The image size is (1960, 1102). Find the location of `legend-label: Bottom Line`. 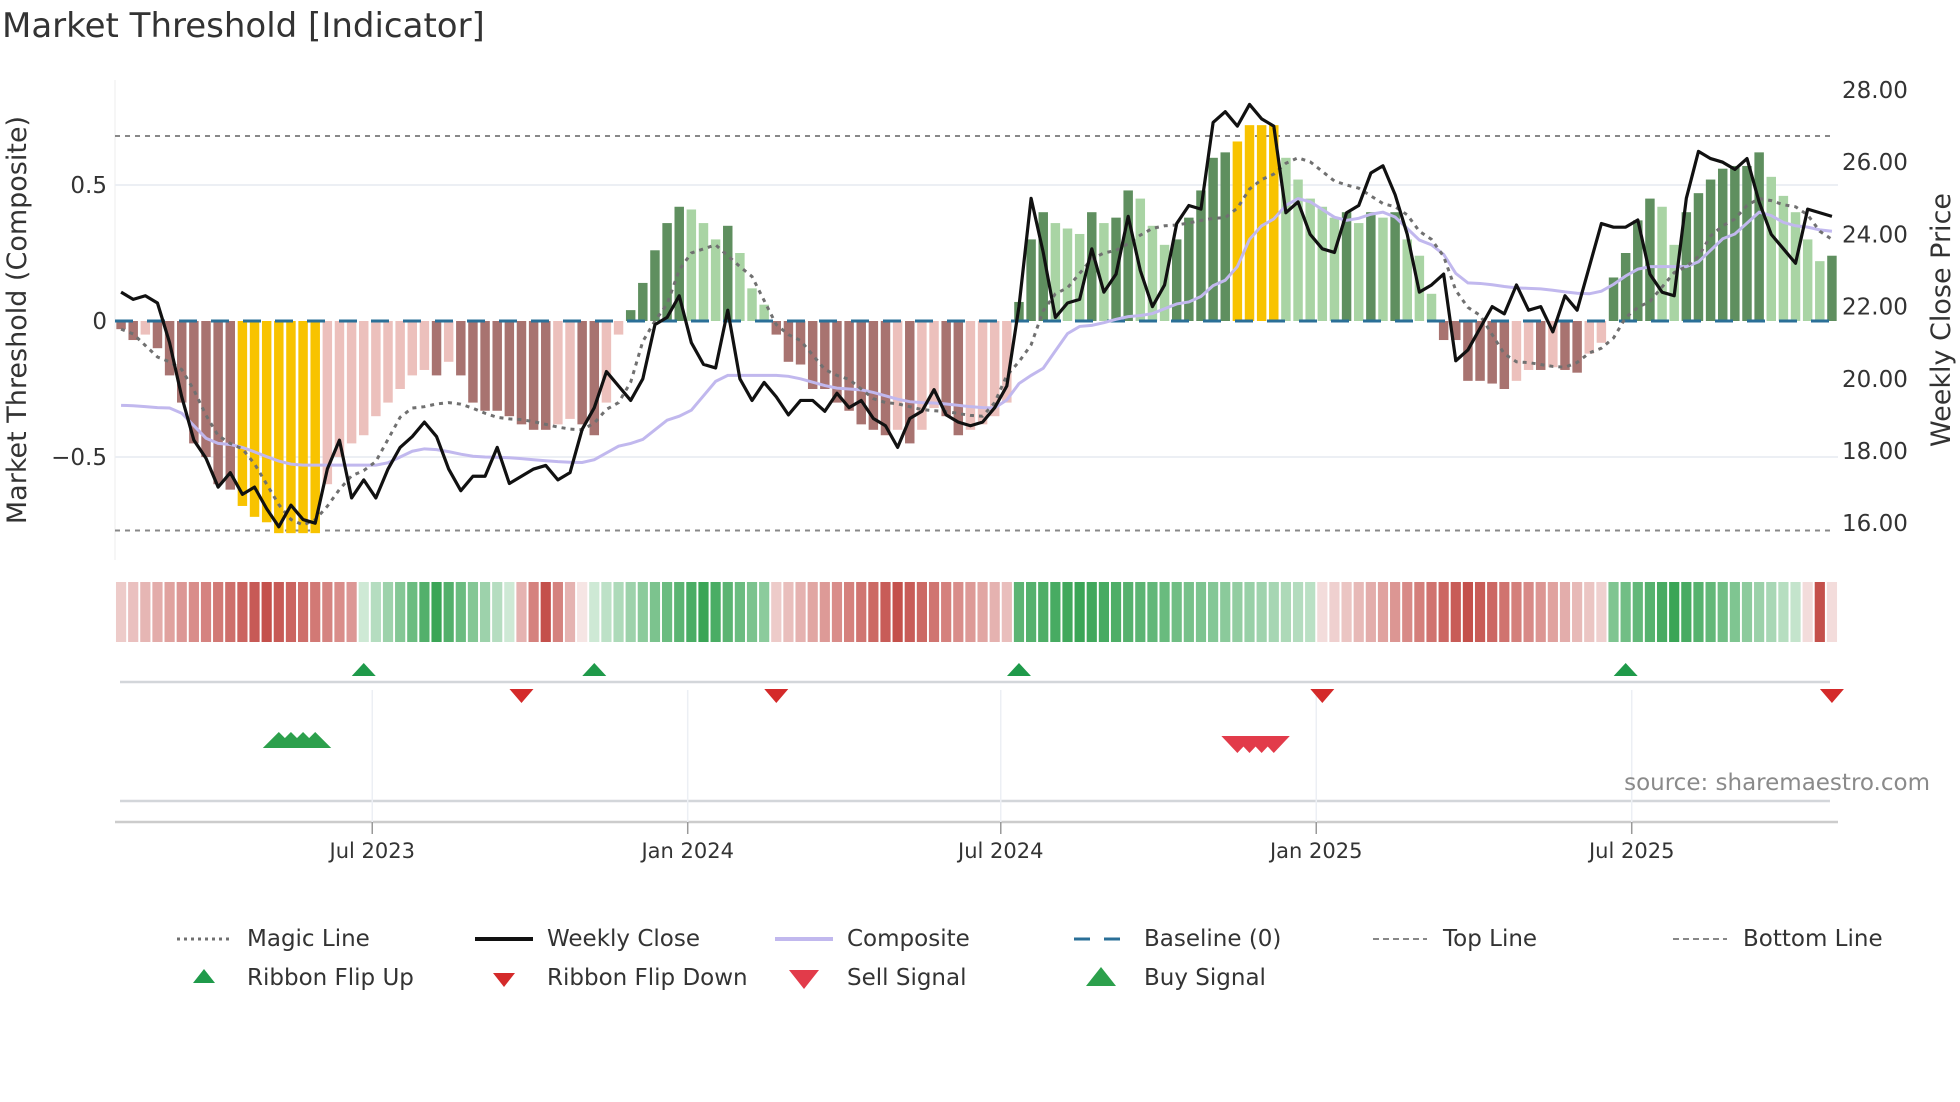

legend-label: Bottom Line is located at coordinates (1813, 939).